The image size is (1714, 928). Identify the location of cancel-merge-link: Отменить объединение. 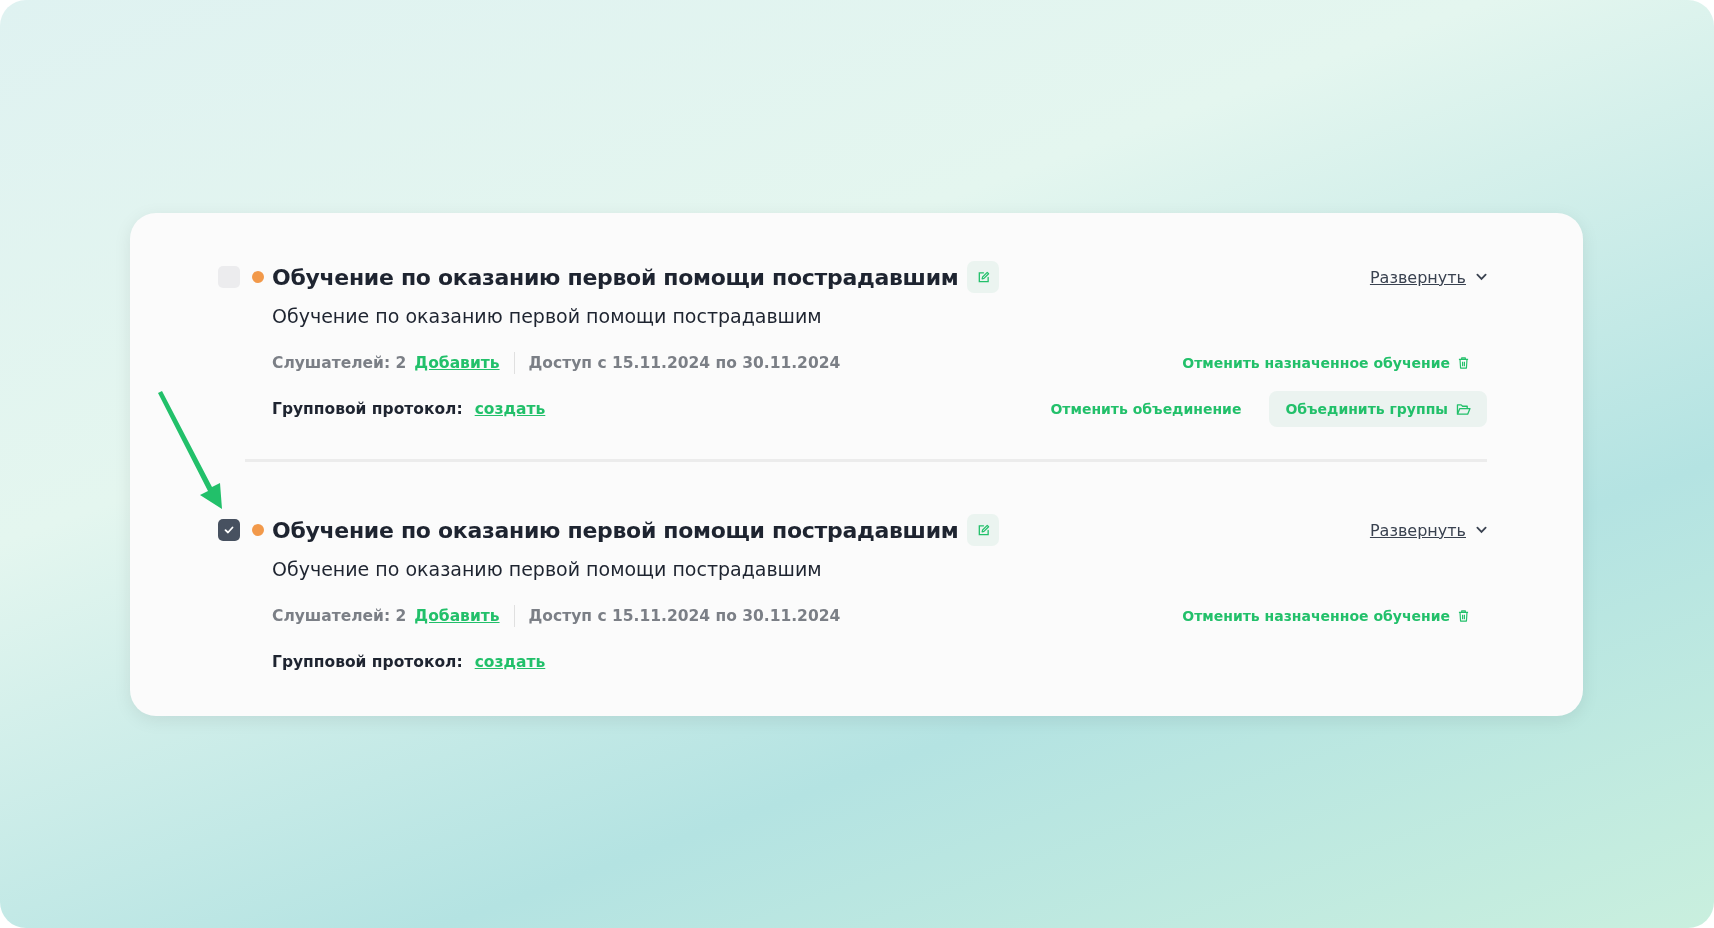
(1146, 409).